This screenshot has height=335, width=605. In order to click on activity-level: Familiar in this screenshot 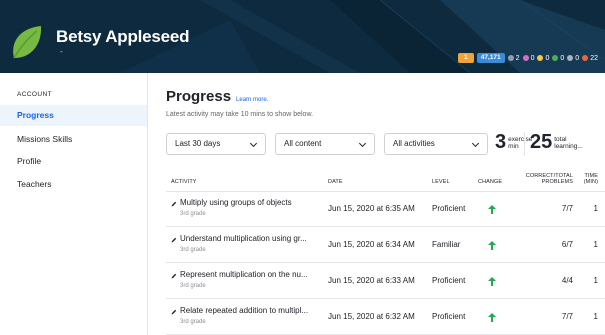, I will do `click(446, 244)`.